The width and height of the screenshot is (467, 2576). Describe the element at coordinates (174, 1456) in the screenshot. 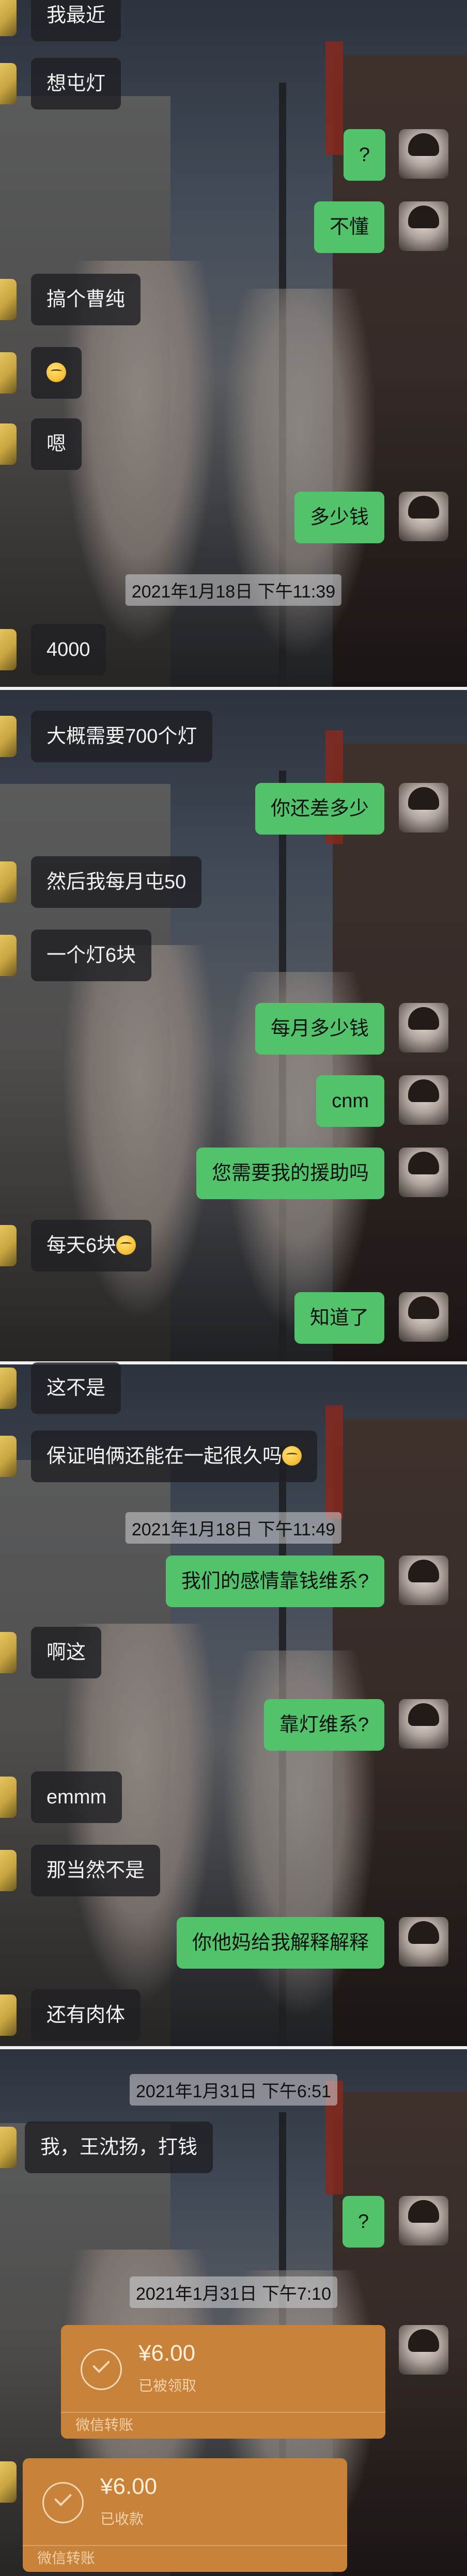

I see `message-bubble: 保证咱俩还能在一起很久吗` at that location.